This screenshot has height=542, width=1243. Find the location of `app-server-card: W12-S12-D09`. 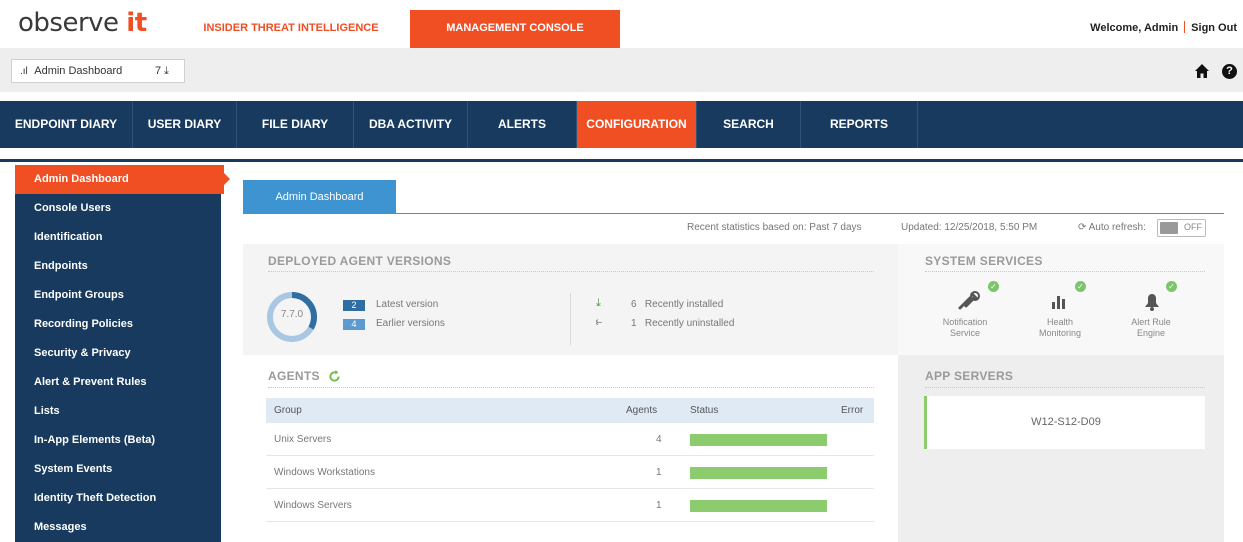

app-server-card: W12-S12-D09 is located at coordinates (1064, 422).